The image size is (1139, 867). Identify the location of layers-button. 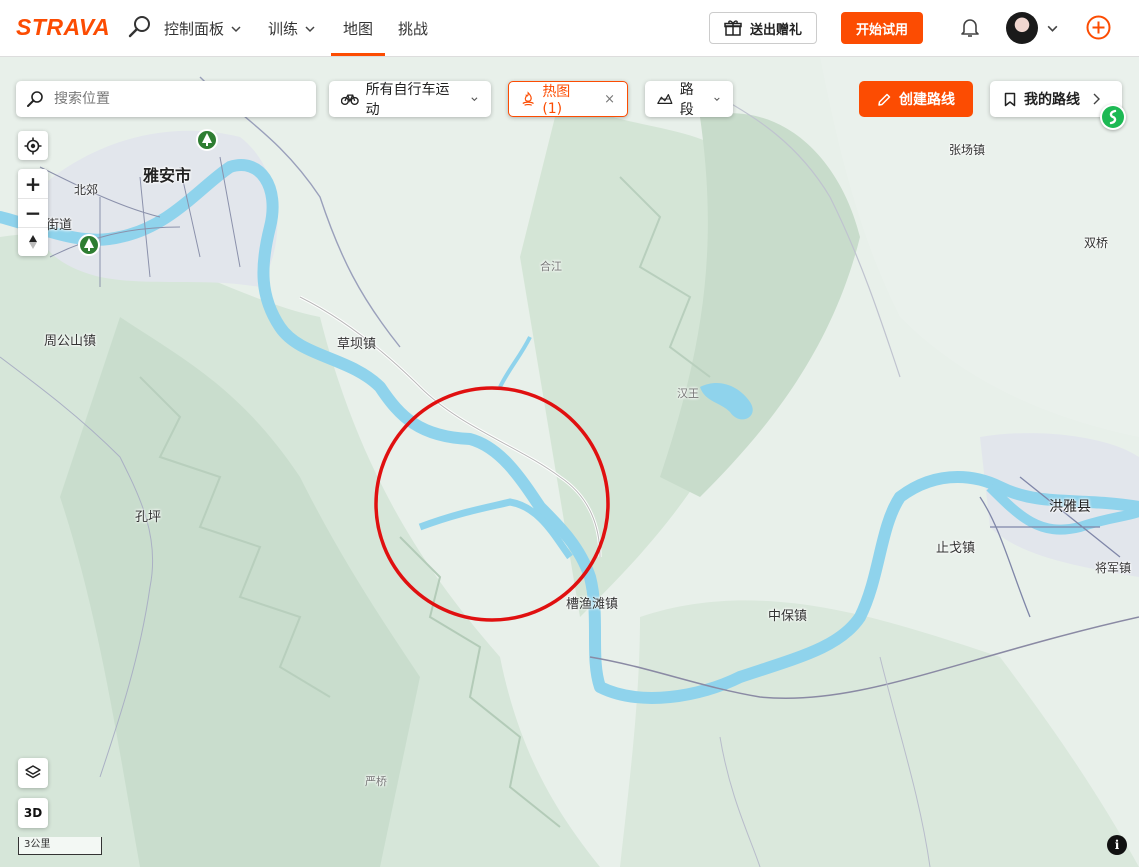
(33, 772).